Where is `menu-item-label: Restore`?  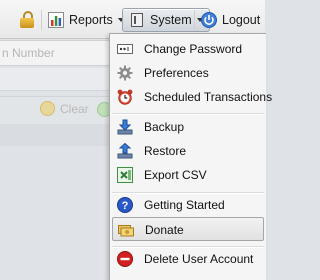 menu-item-label: Restore is located at coordinates (165, 151).